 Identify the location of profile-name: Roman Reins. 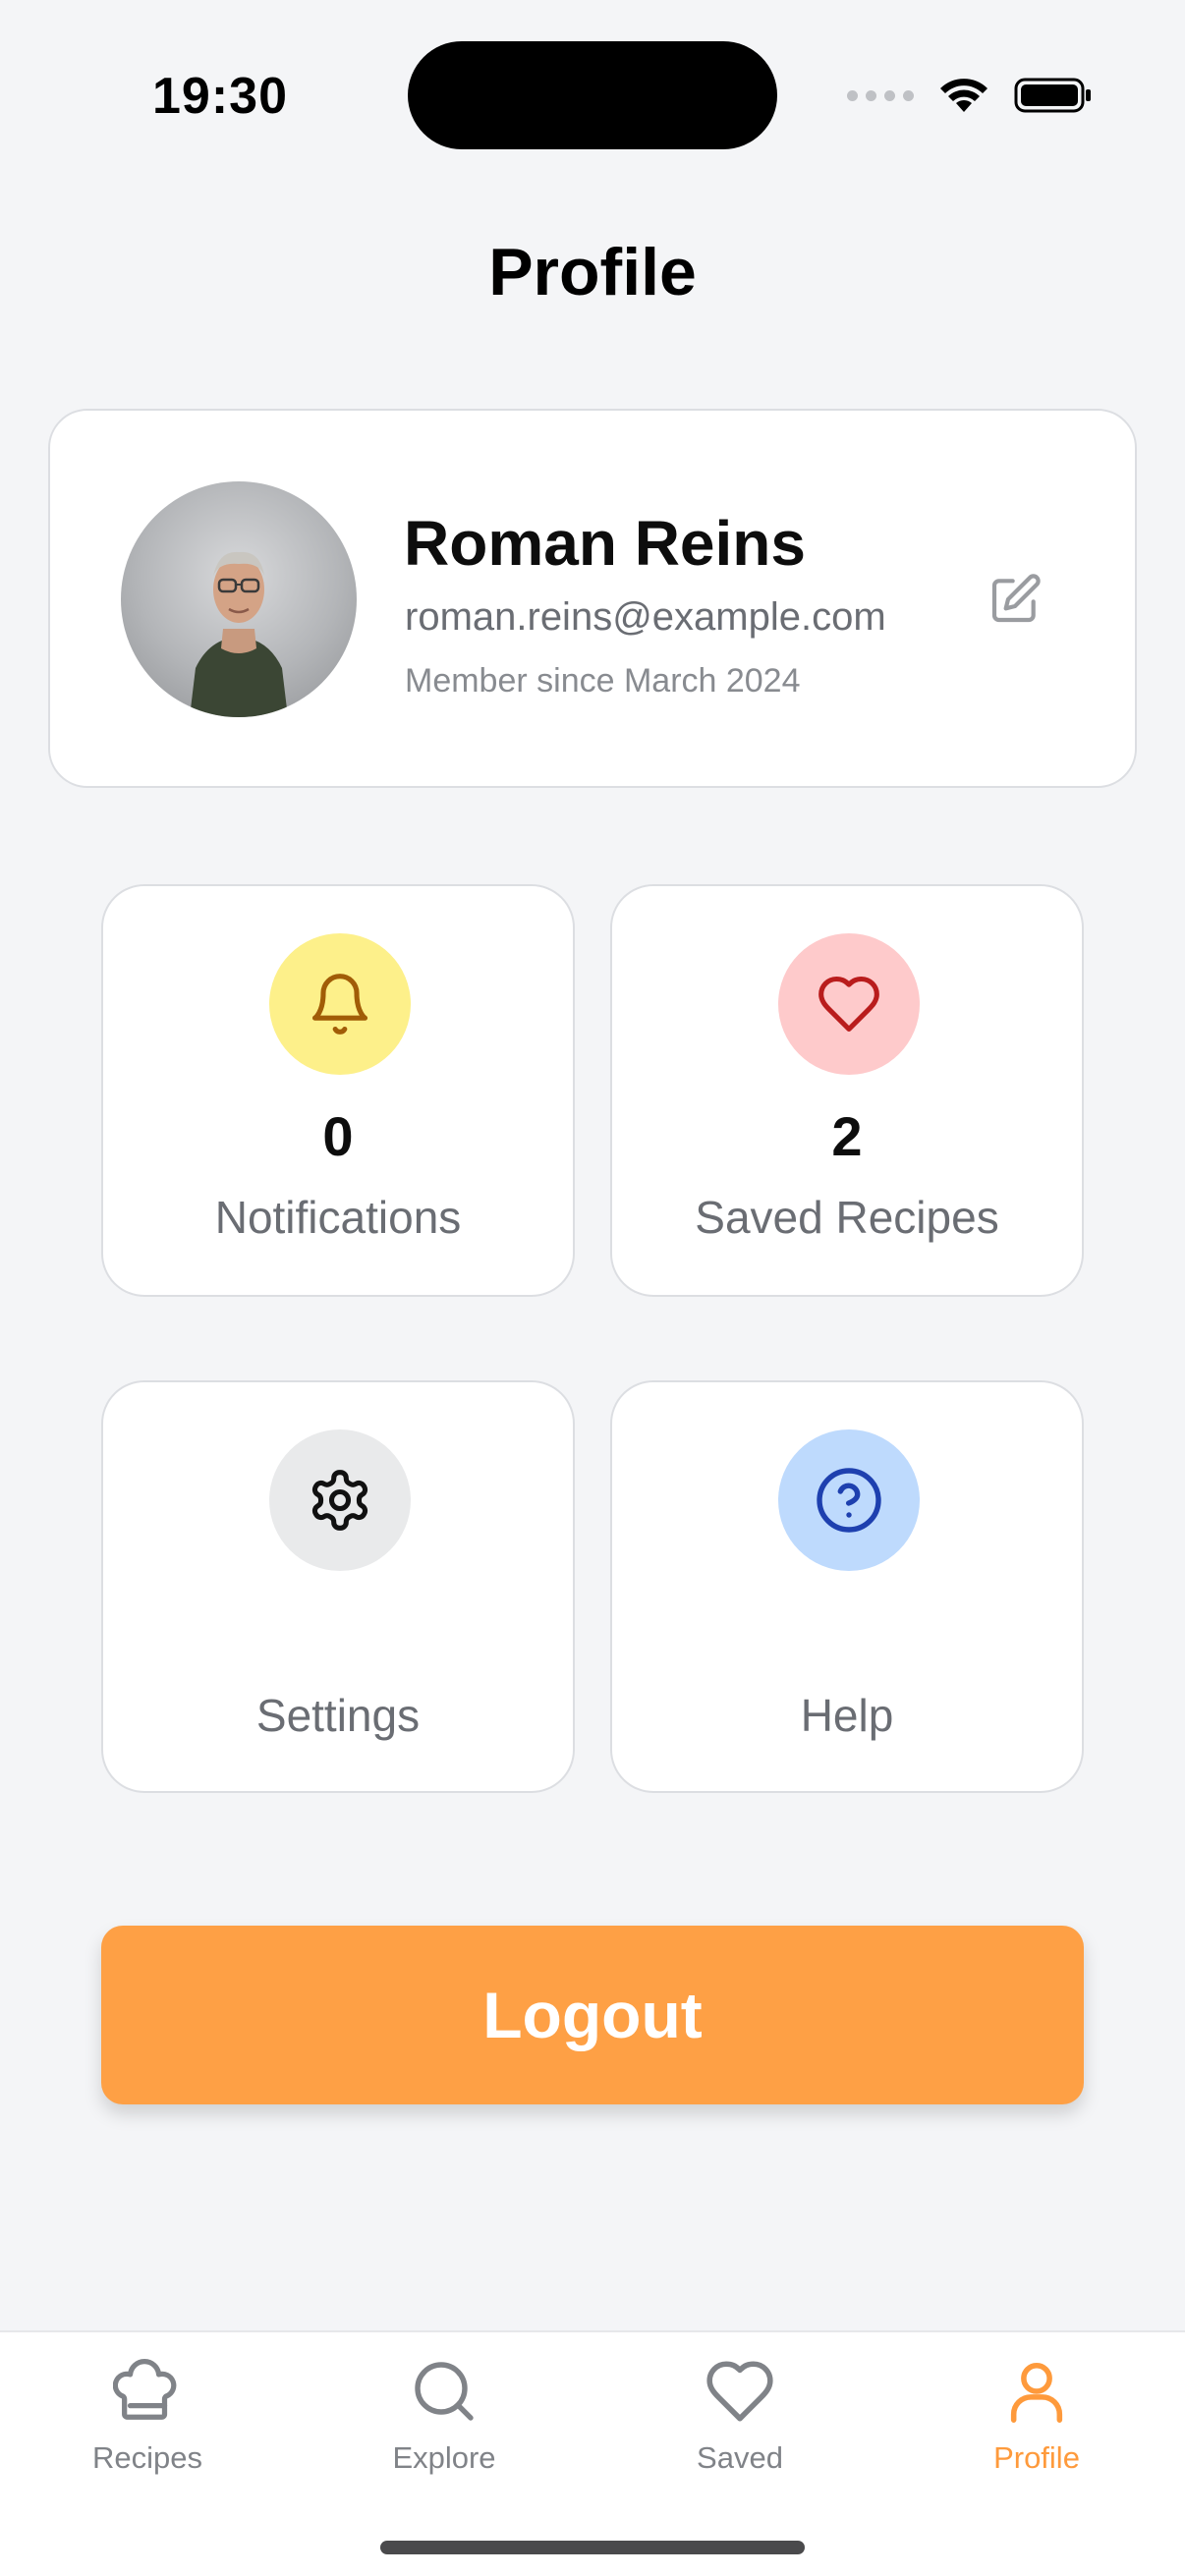
(605, 543).